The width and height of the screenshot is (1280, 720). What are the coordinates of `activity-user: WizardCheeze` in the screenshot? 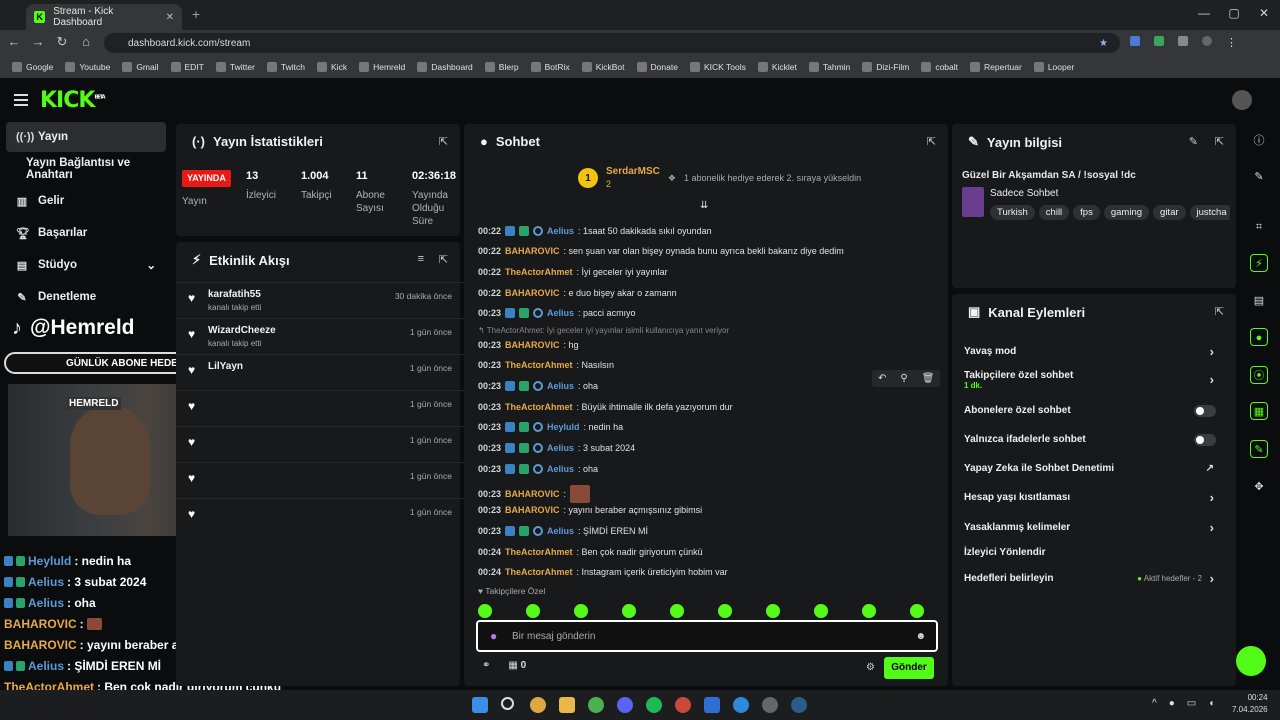 It's located at (242, 330).